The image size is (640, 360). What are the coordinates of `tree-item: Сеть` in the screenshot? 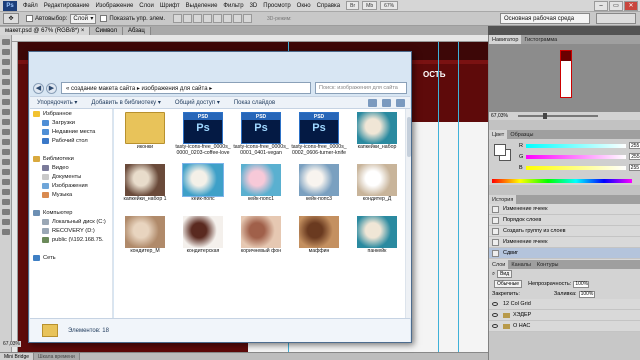 It's located at (71, 257).